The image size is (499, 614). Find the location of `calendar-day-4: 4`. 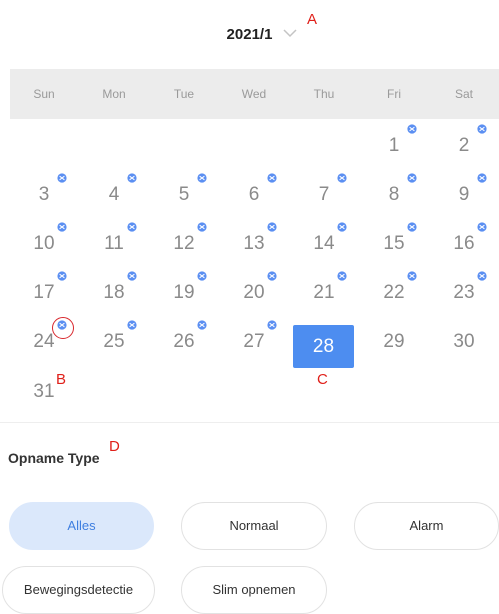

calendar-day-4: 4 is located at coordinates (114, 195).